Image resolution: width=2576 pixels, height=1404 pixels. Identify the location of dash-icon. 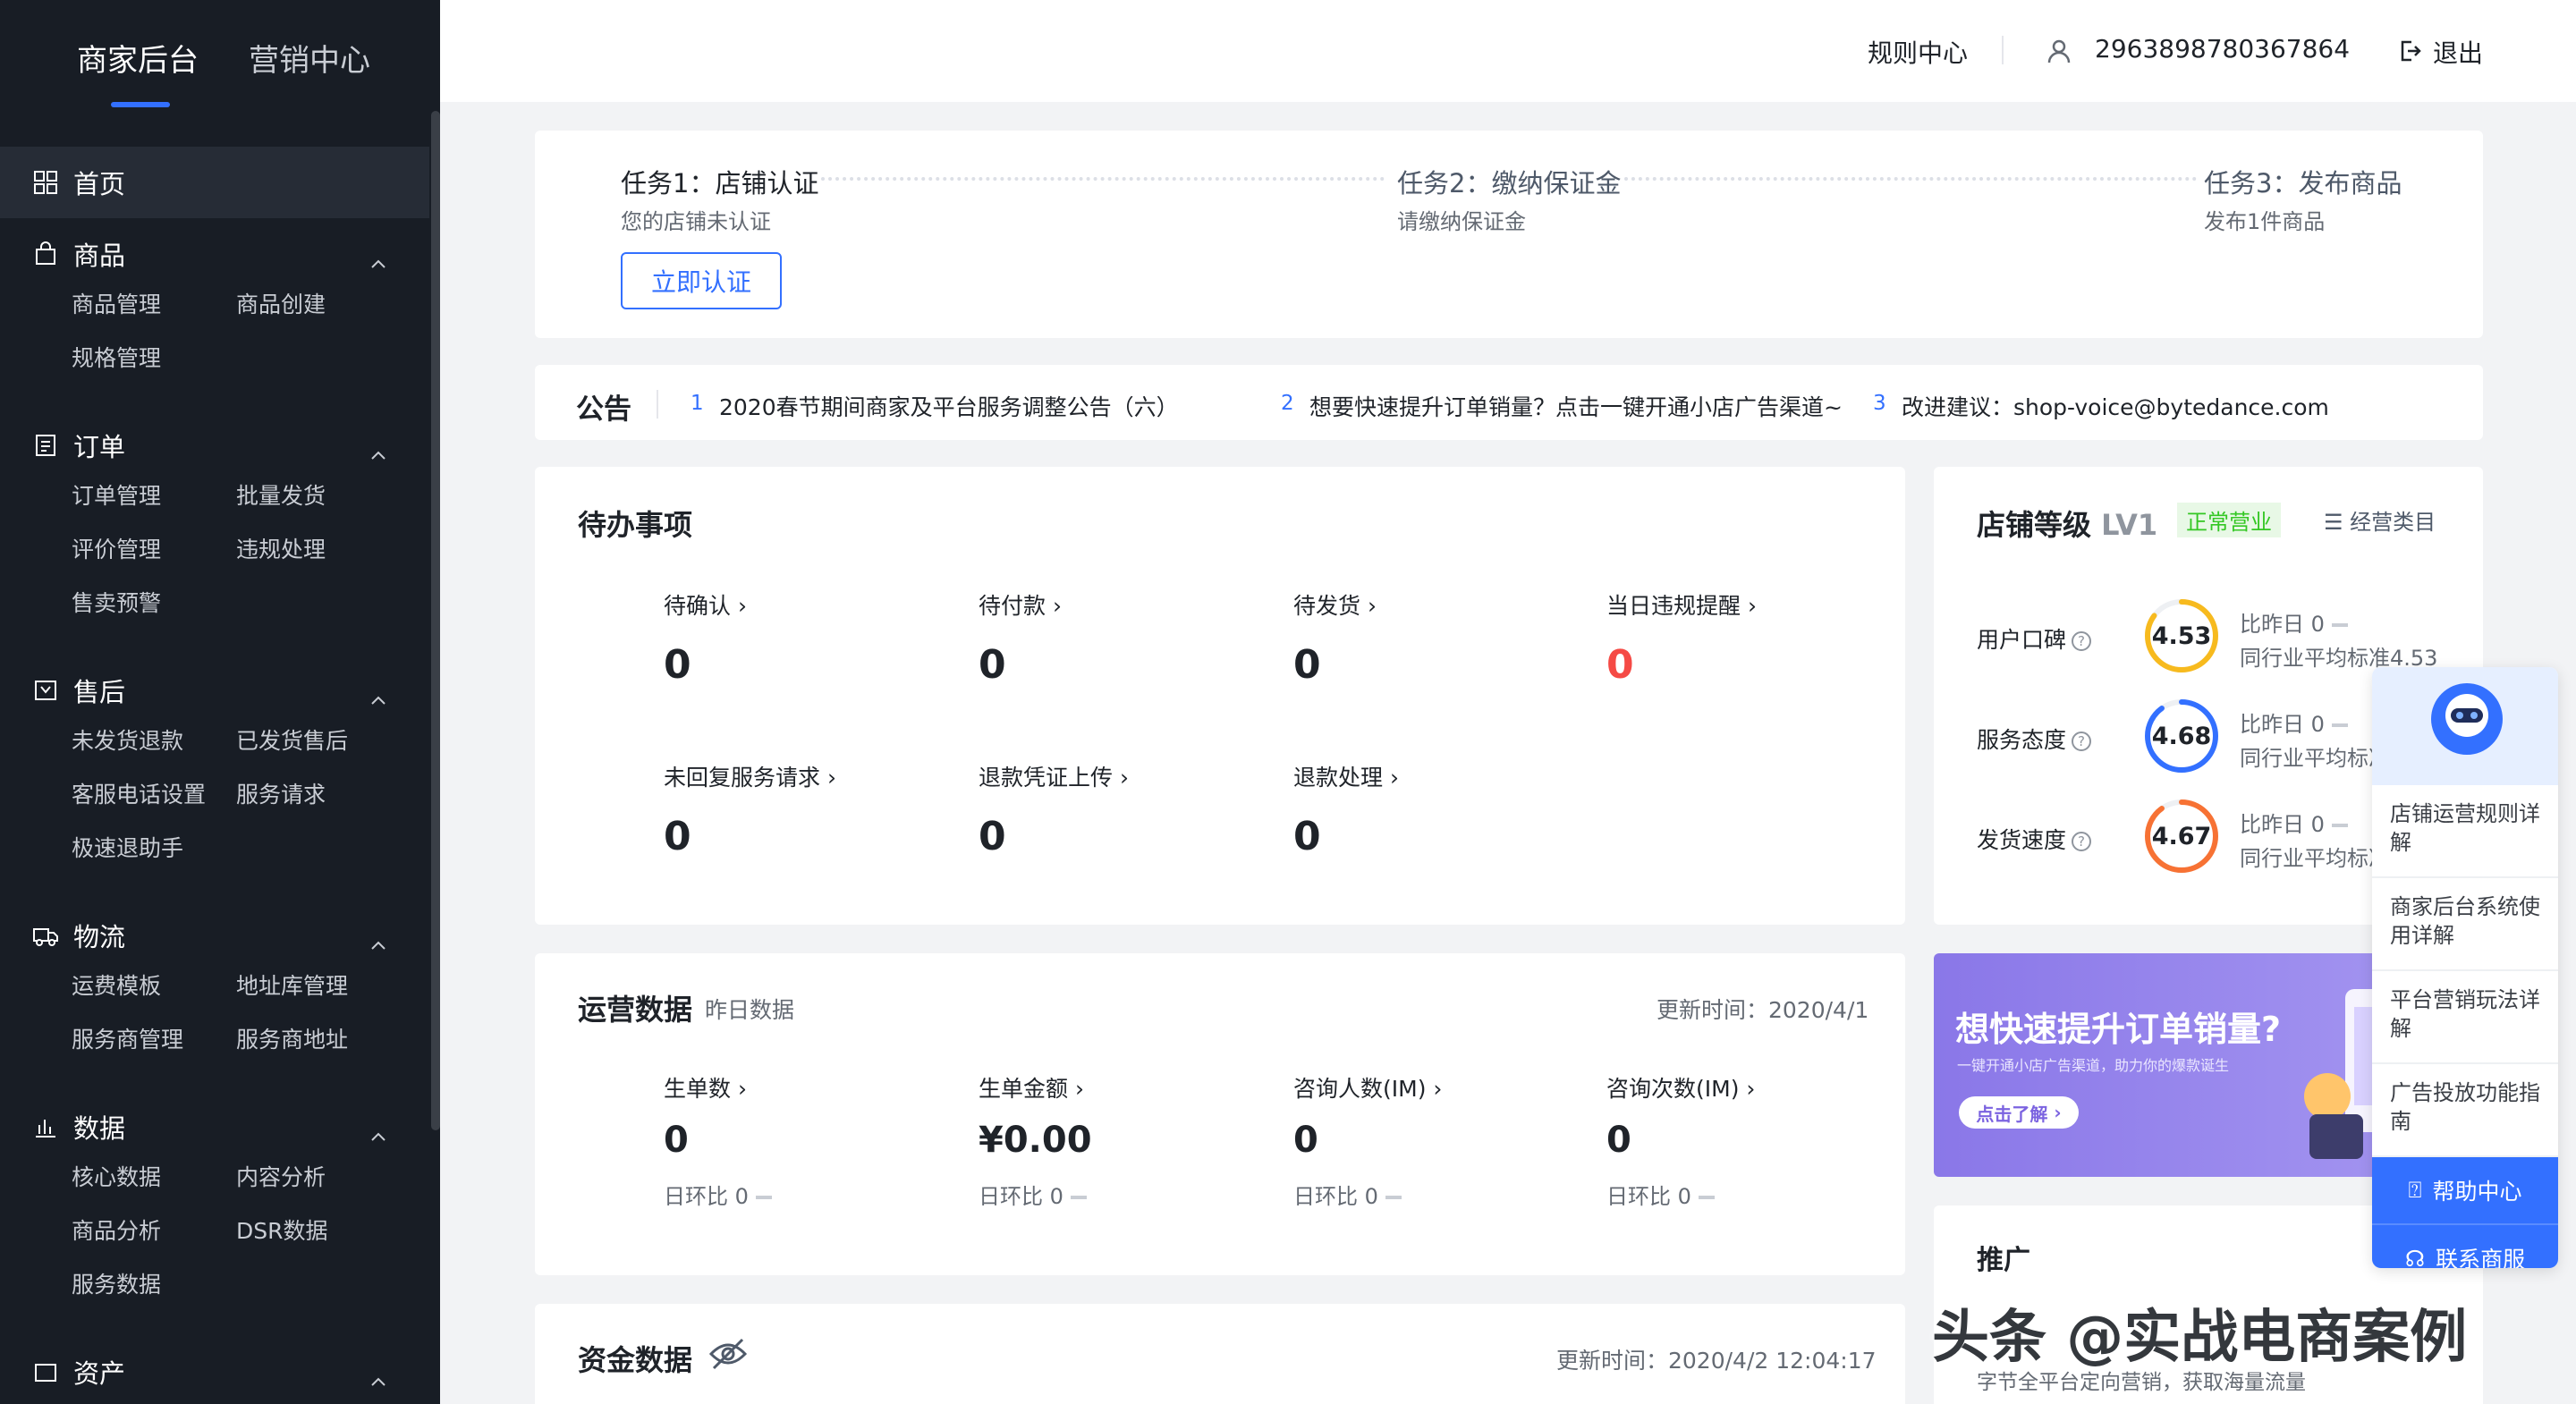
(2339, 826).